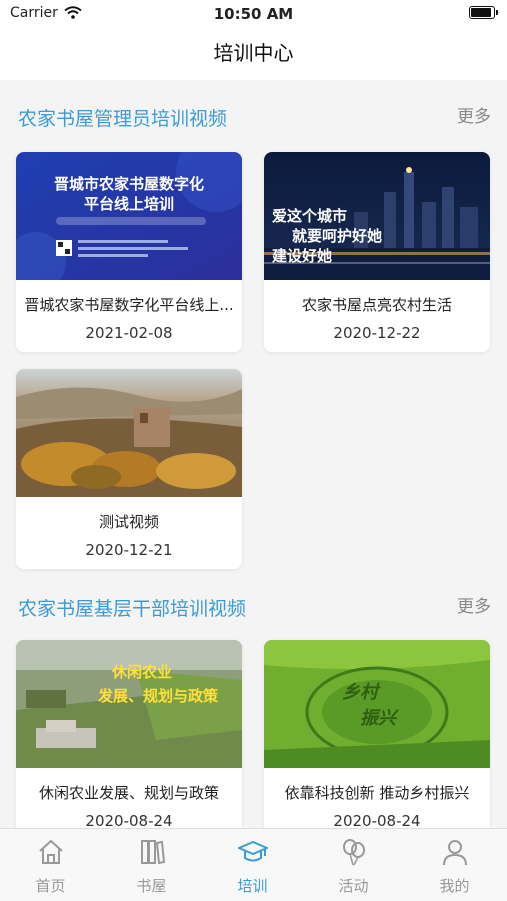  What do you see at coordinates (360, 692) in the screenshot?
I see `thumbnail-caption: 乡村` at bounding box center [360, 692].